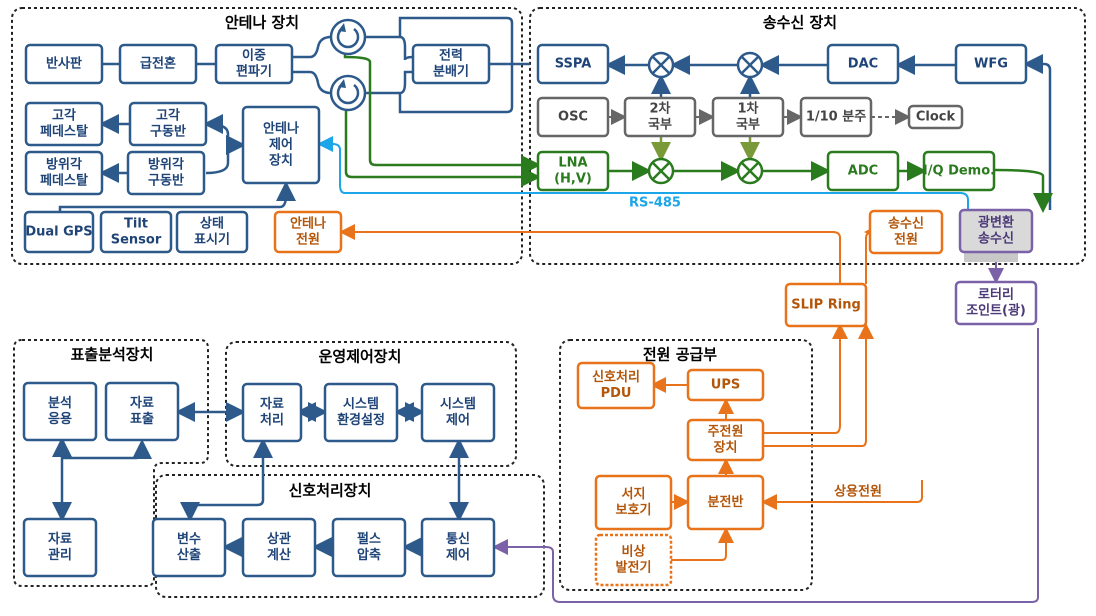  Describe the element at coordinates (361, 404) in the screenshot. I see `ops-env-label: 시스템` at that location.